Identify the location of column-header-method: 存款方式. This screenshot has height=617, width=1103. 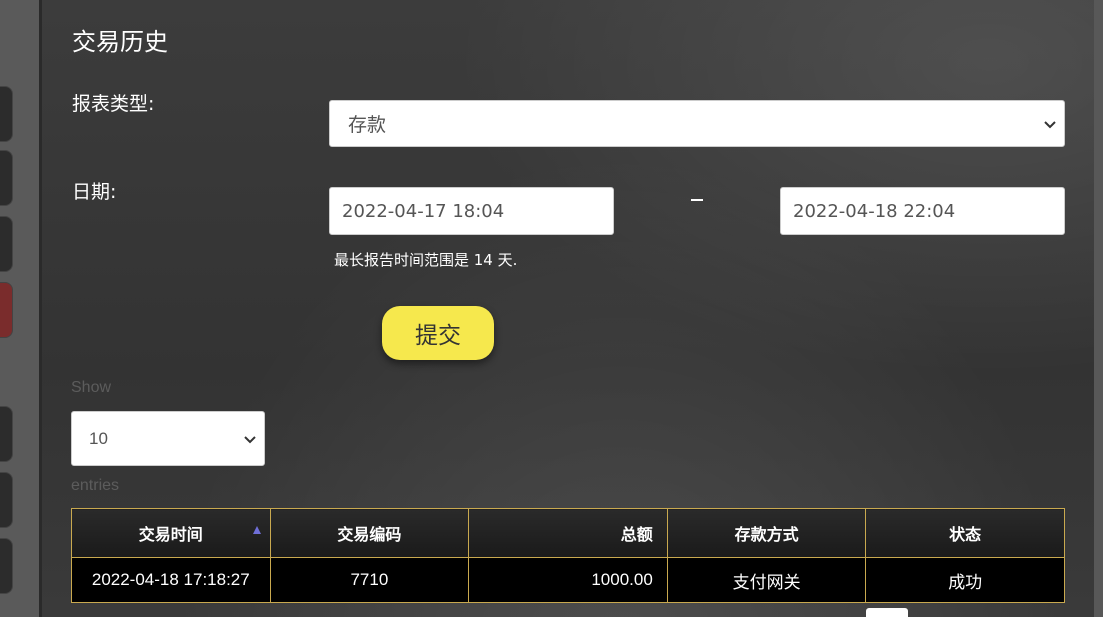
(766, 533).